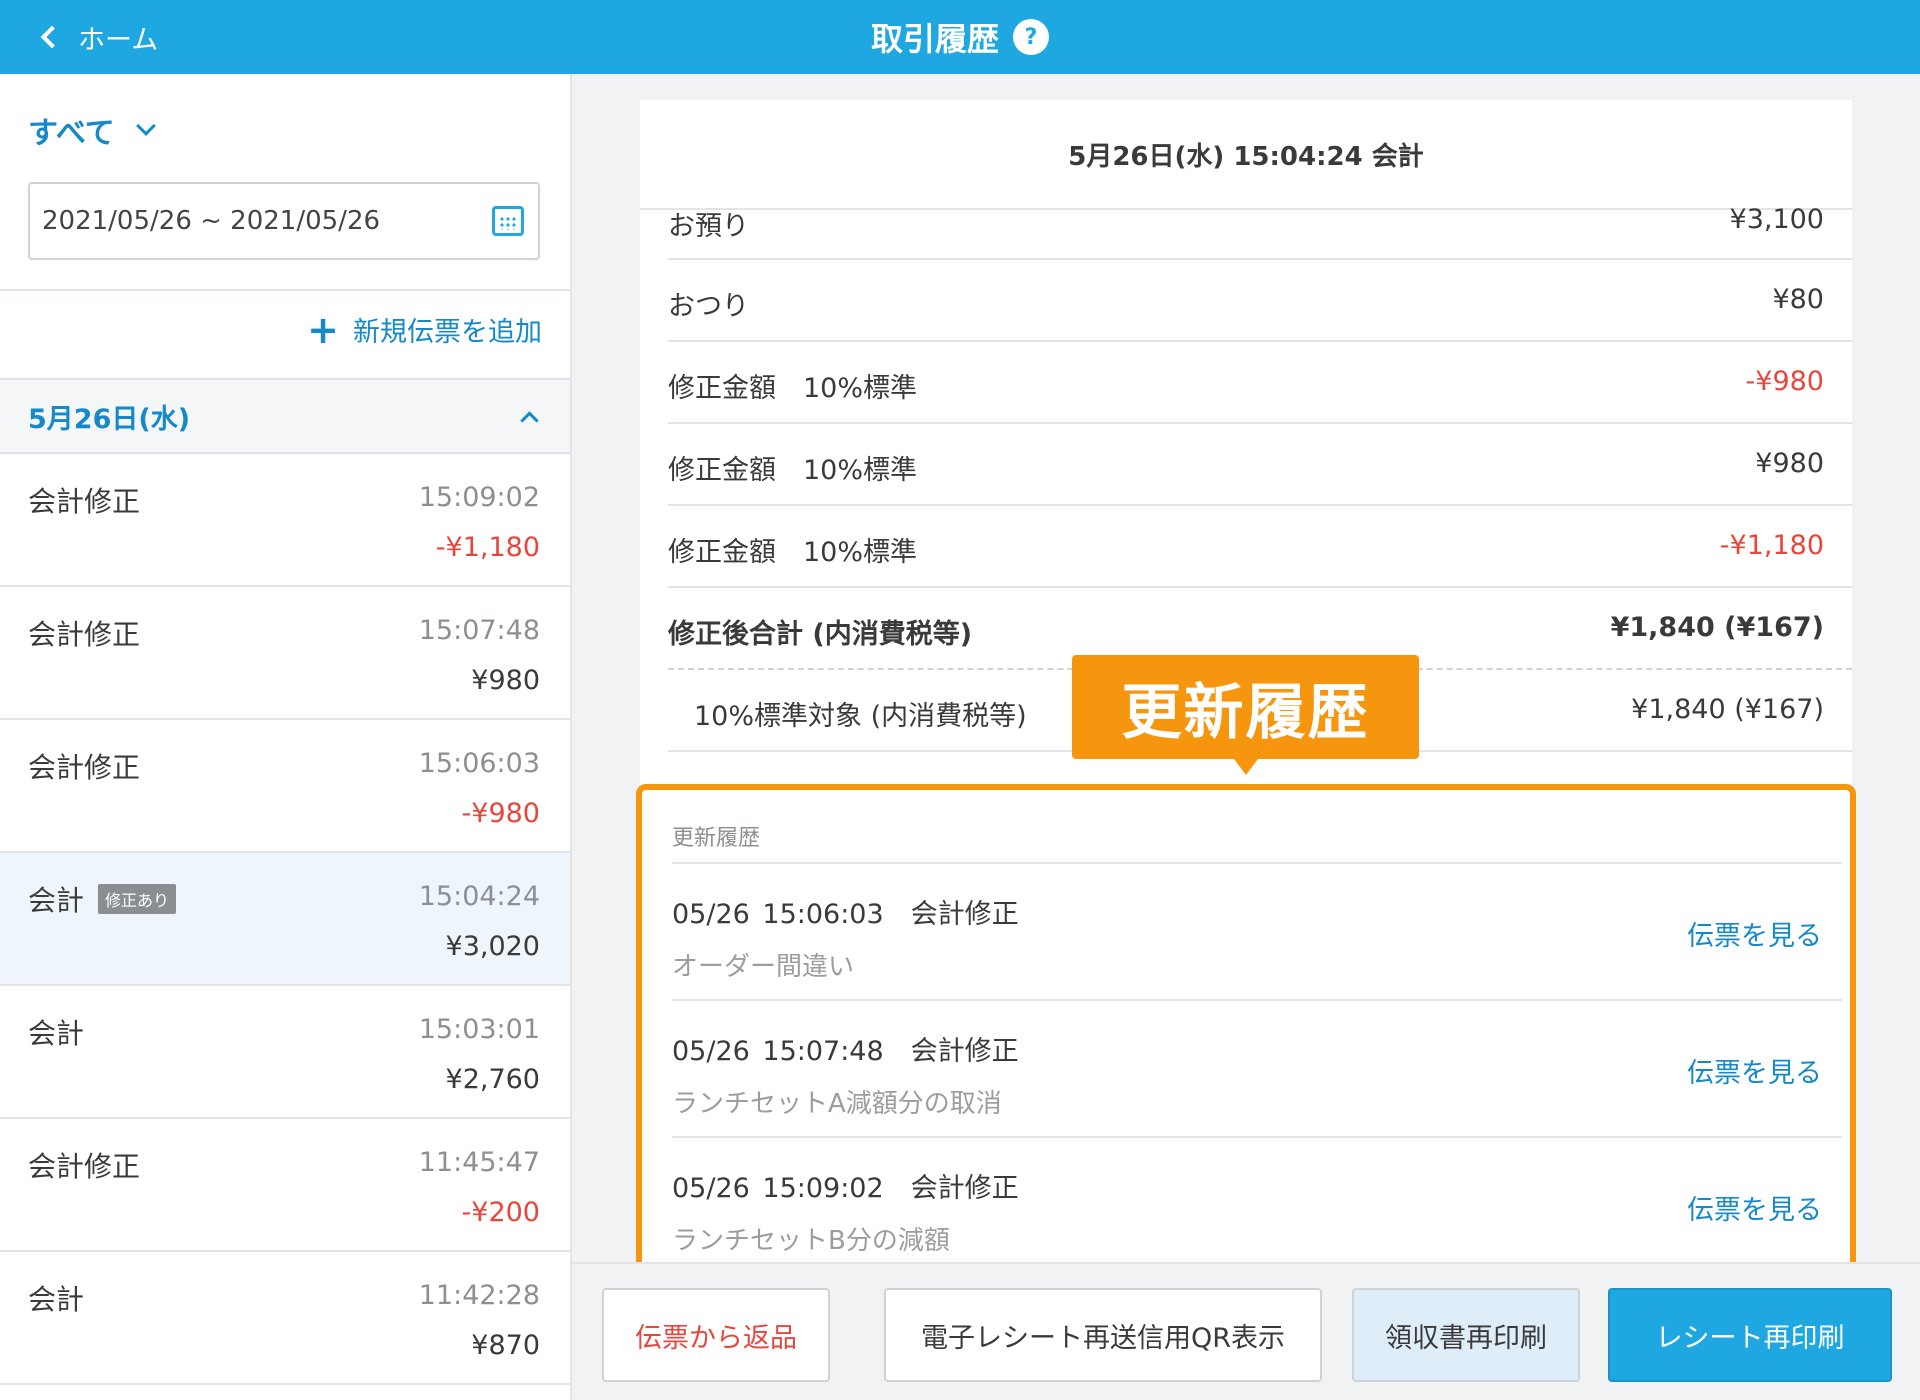  Describe the element at coordinates (1260, 465) in the screenshot. I see `receipt-row: 修正金額 10%標準 ¥980` at that location.